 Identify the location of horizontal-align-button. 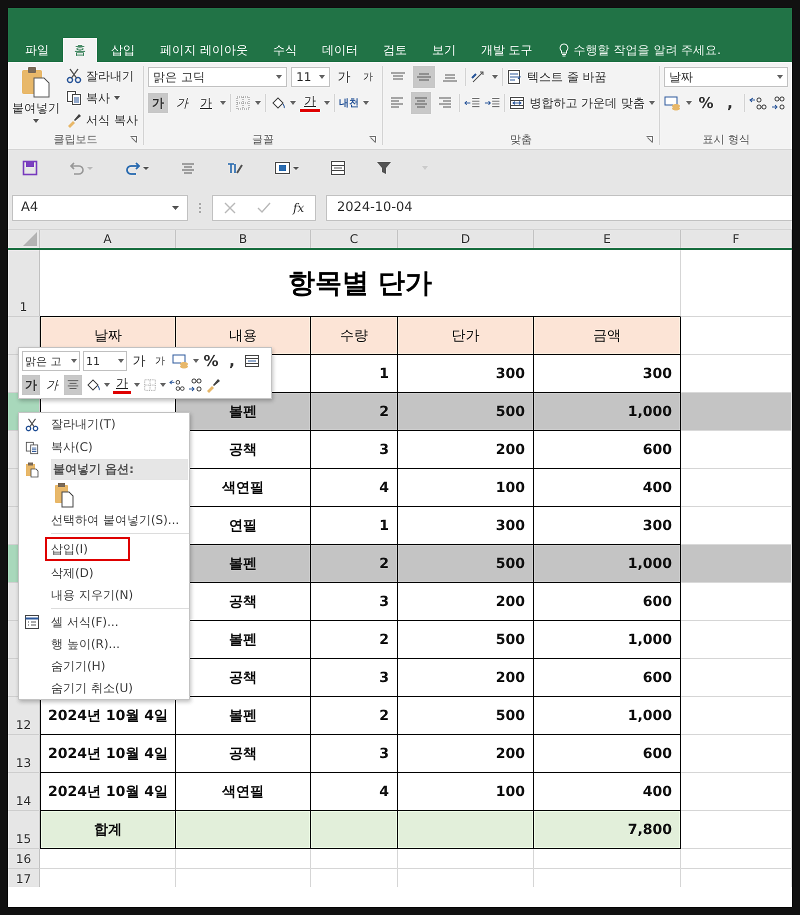
(420, 103).